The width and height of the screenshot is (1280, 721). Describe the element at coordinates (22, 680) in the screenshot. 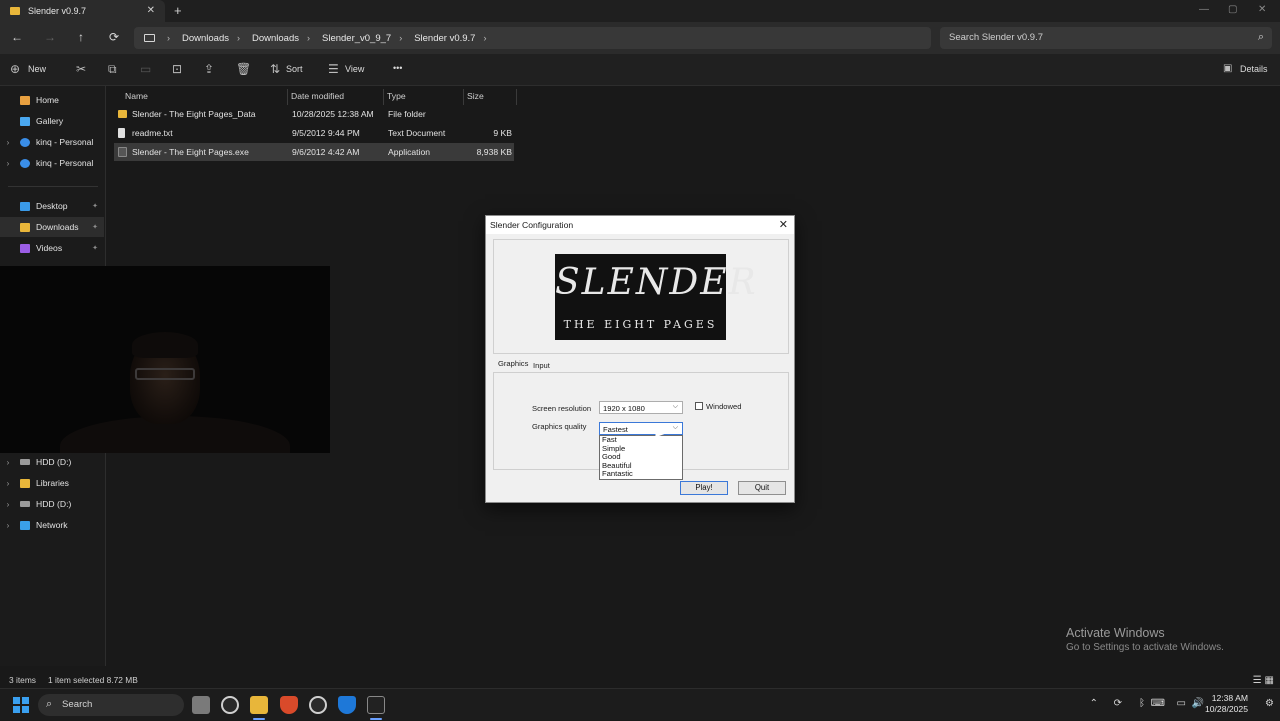

I see `item-count: 3 items` at that location.